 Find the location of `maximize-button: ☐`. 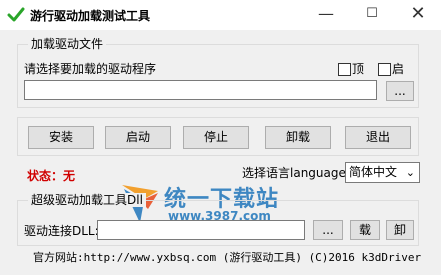

maximize-button: ☐ is located at coordinates (372, 15).